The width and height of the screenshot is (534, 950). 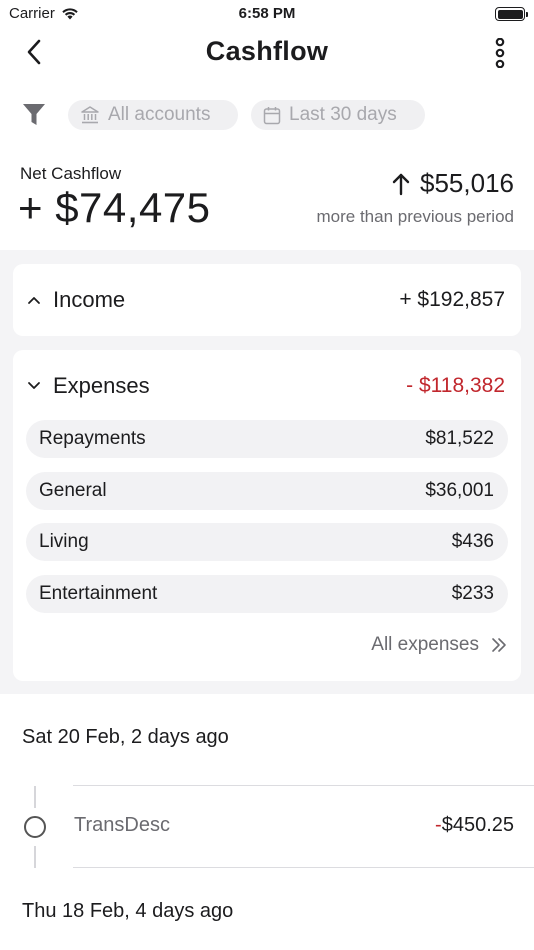 I want to click on expenses-header: Expenses - $118,382, so click(x=267, y=386).